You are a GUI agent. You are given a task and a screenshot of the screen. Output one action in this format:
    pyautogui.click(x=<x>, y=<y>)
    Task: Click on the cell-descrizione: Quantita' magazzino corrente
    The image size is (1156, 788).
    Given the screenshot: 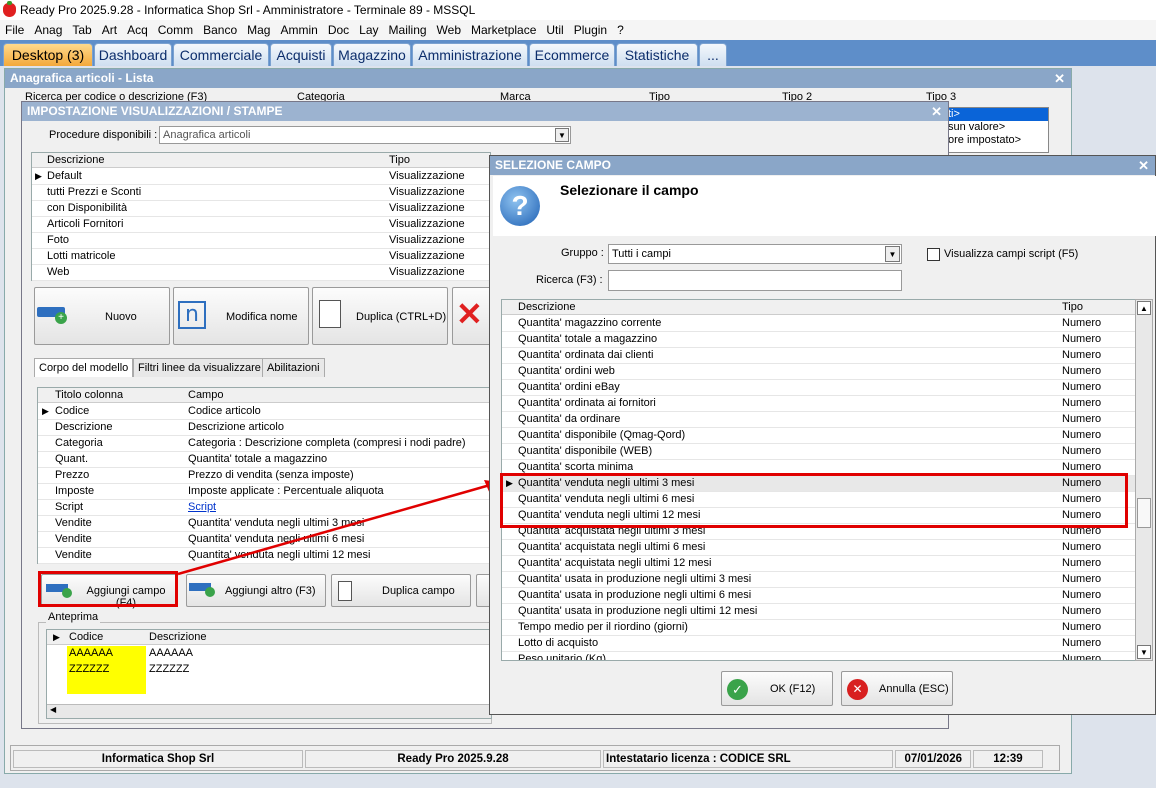 What is the action you would take?
    pyautogui.click(x=590, y=323)
    